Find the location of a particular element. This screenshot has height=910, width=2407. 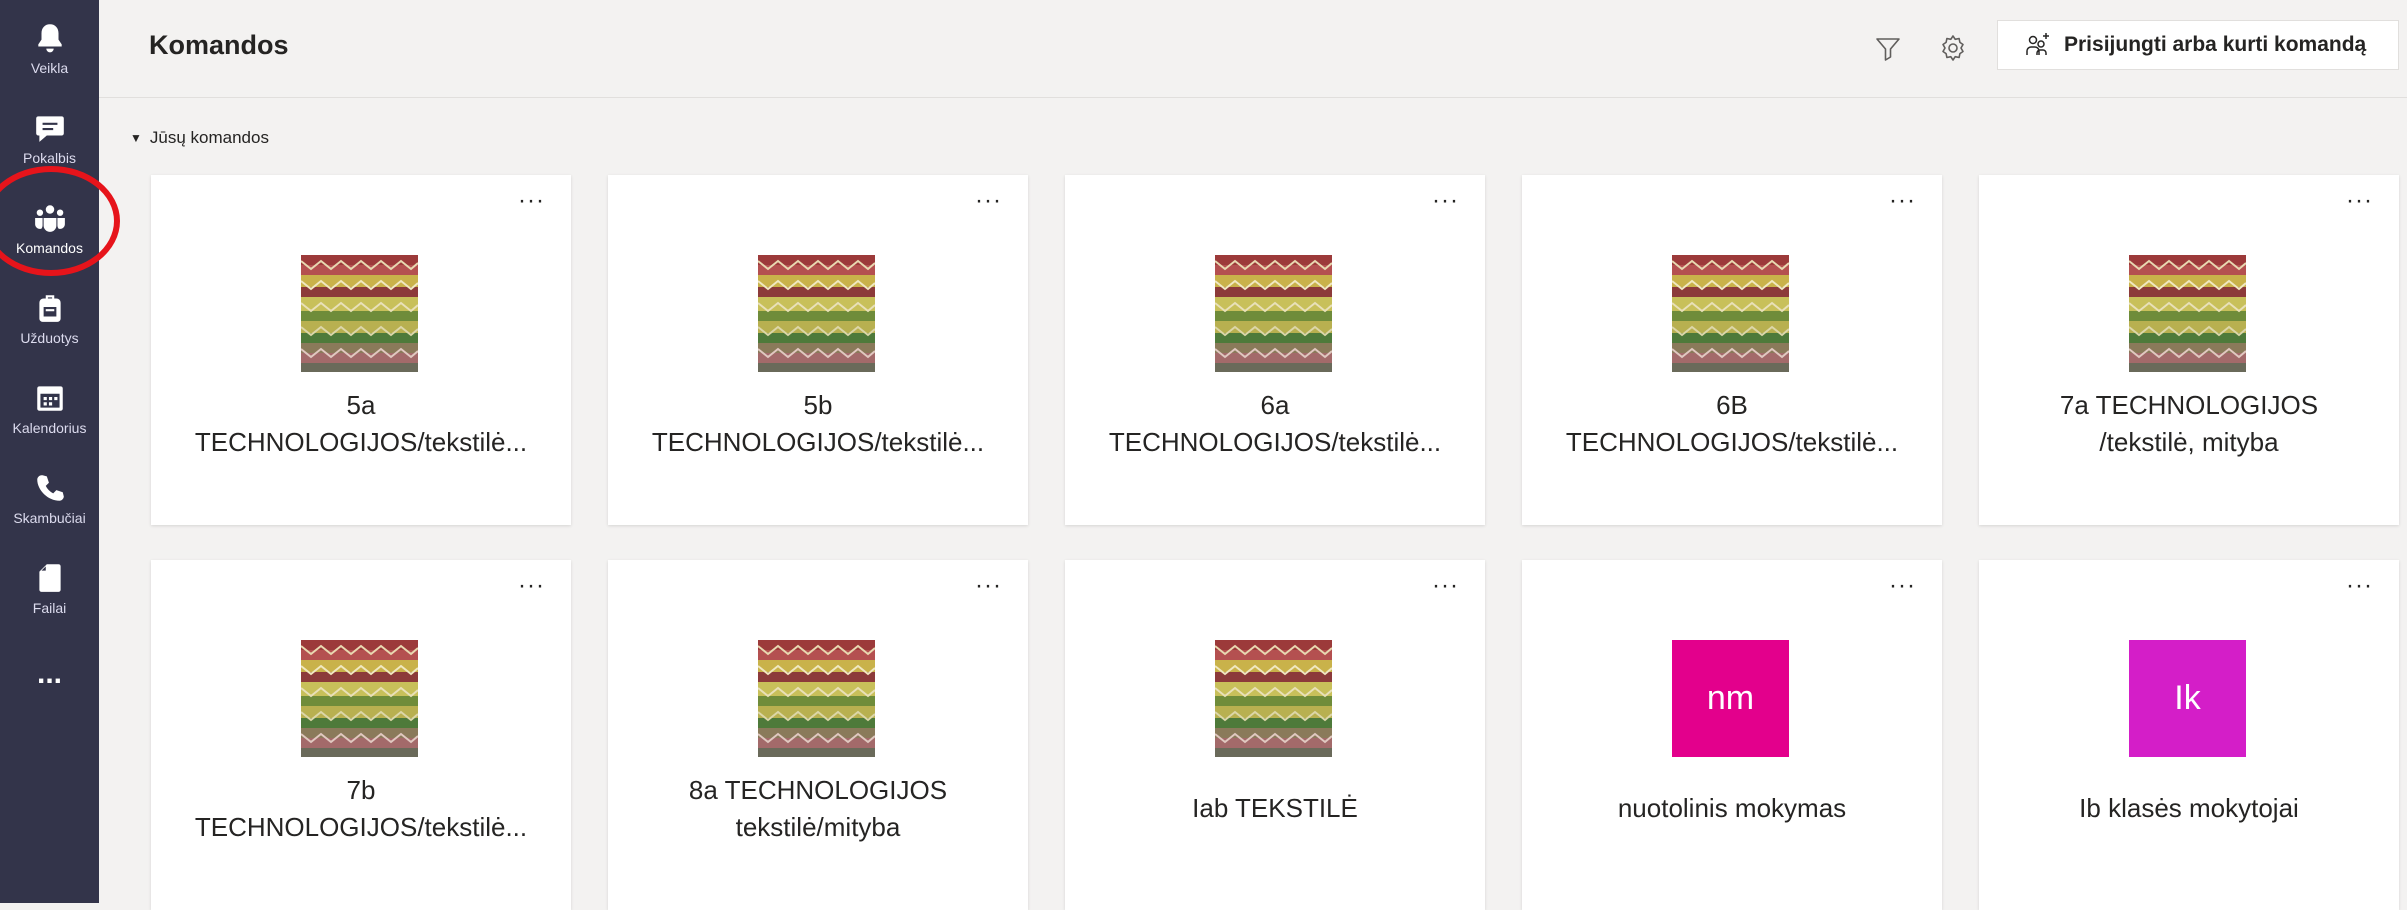

teams-icon is located at coordinates (49, 218).